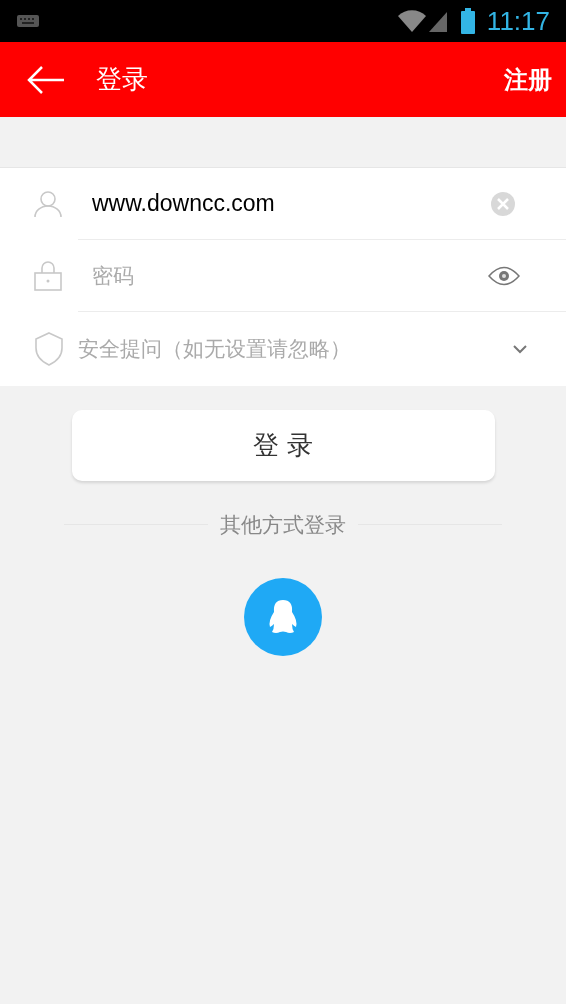  Describe the element at coordinates (528, 79) in the screenshot. I see `register-button: 注册` at that location.